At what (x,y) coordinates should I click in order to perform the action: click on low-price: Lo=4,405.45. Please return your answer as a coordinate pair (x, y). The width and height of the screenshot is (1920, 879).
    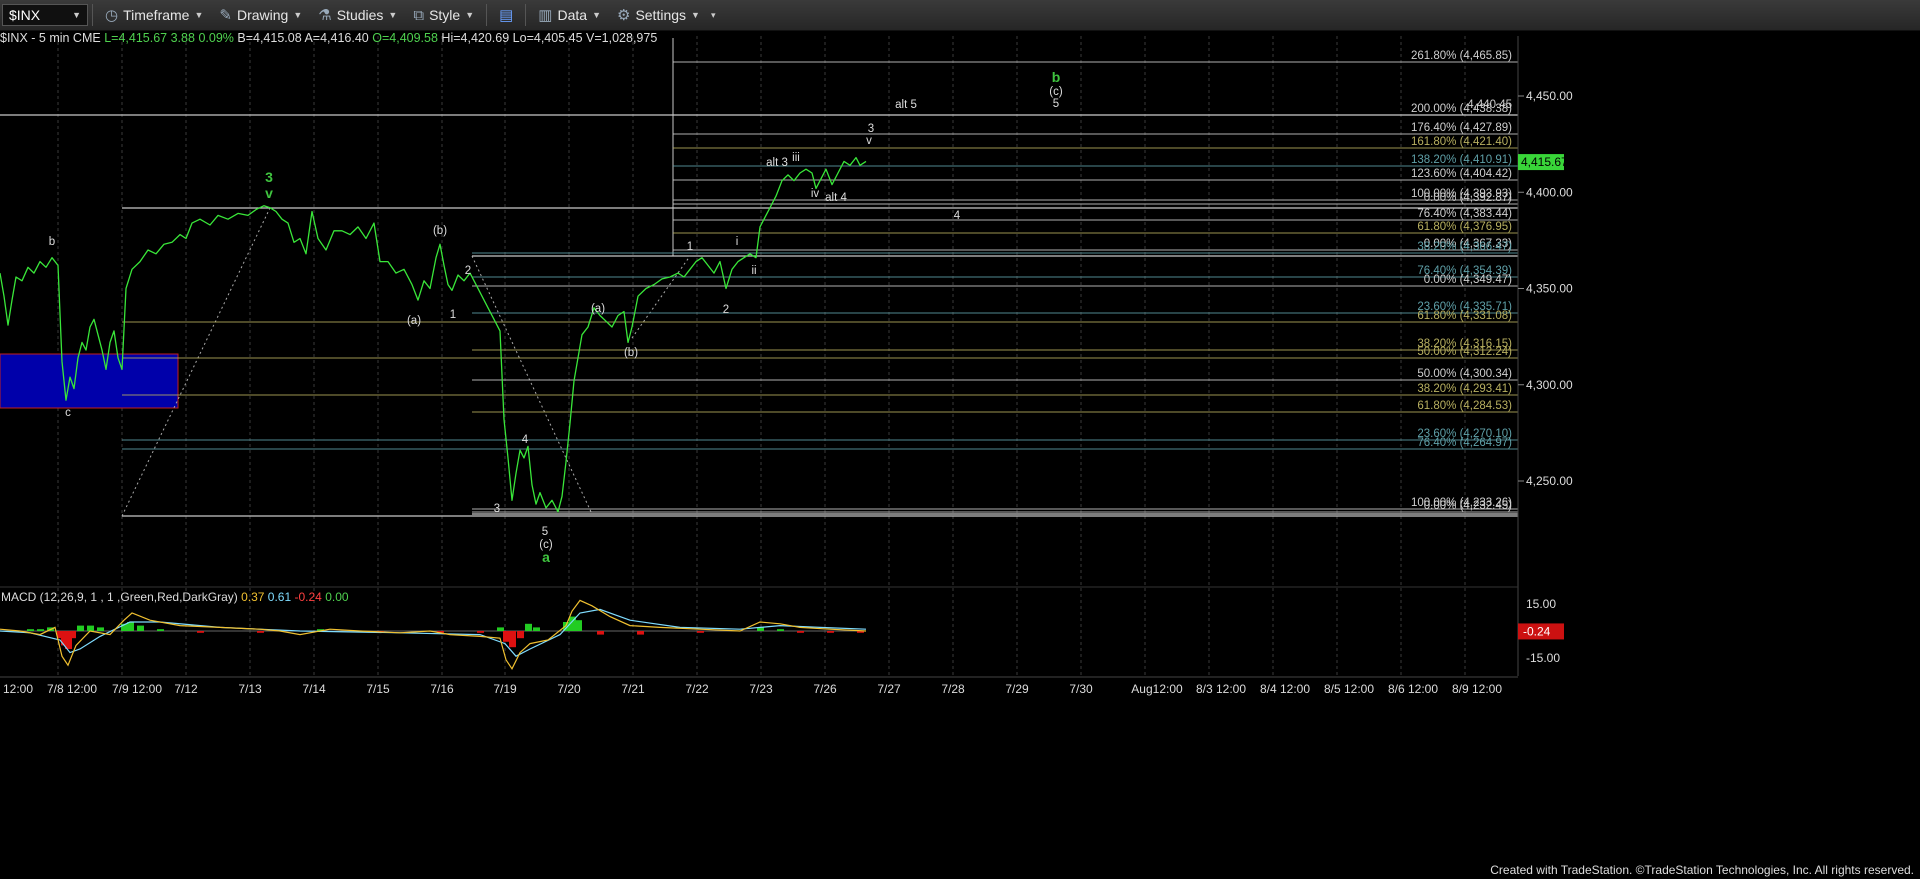
    Looking at the image, I should click on (547, 38).